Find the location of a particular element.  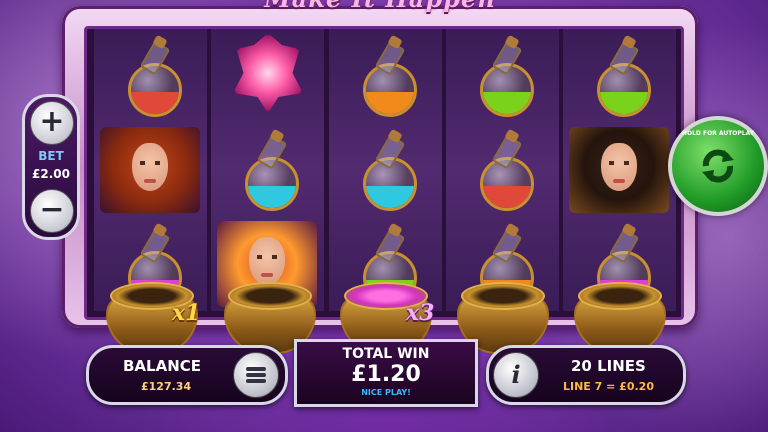

bet-value: £2.00 is located at coordinates (51, 174).